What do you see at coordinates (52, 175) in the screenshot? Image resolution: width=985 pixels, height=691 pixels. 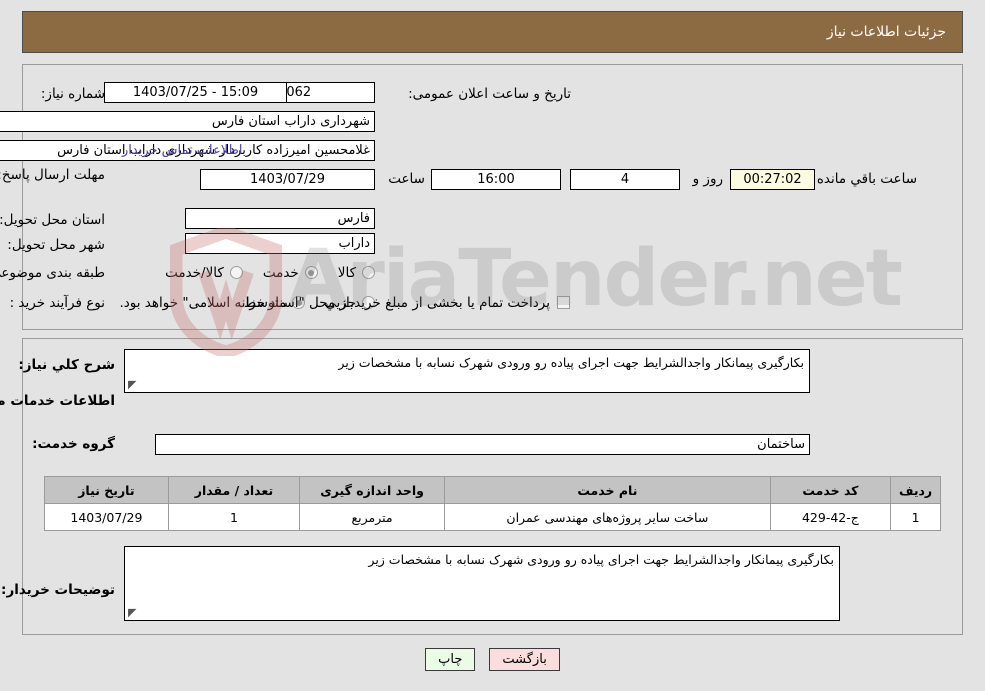 I see `deadline-label: مهلت ارسال پاسخ: تا تاریخ:` at bounding box center [52, 175].